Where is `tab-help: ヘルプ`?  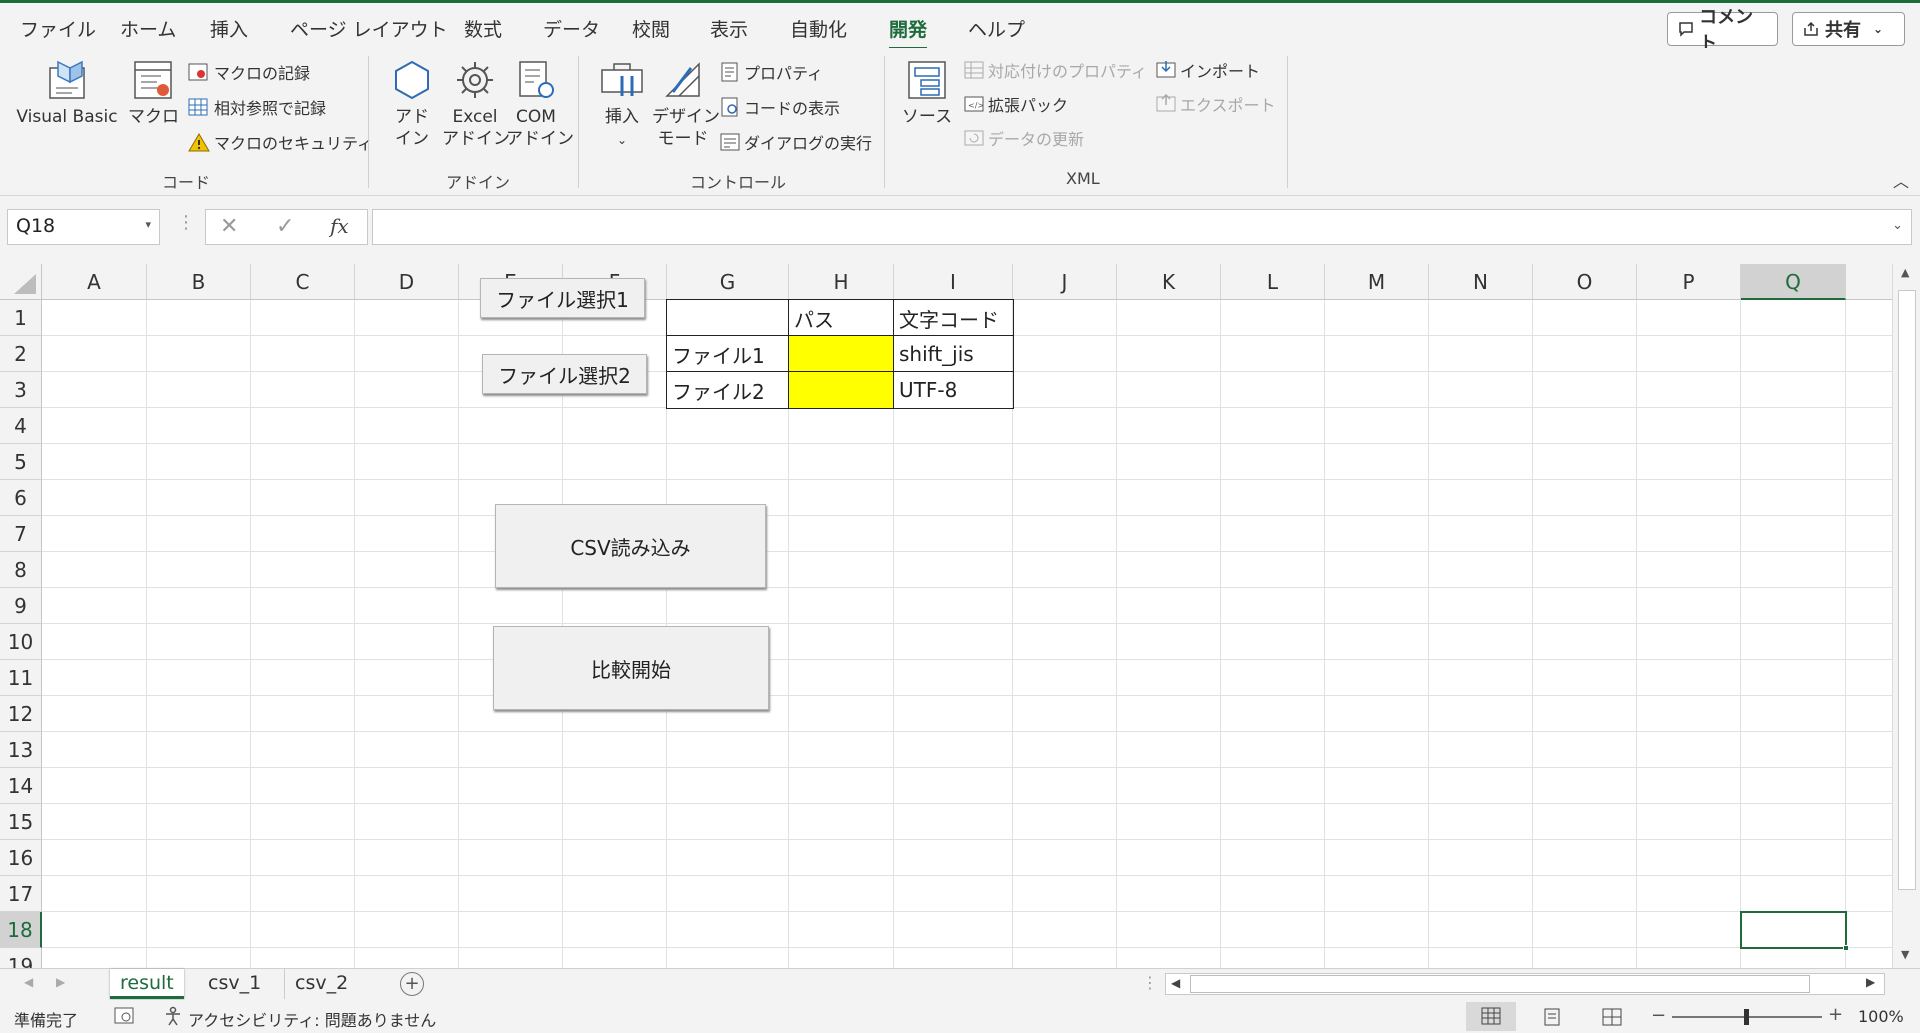 tab-help: ヘルプ is located at coordinates (996, 28).